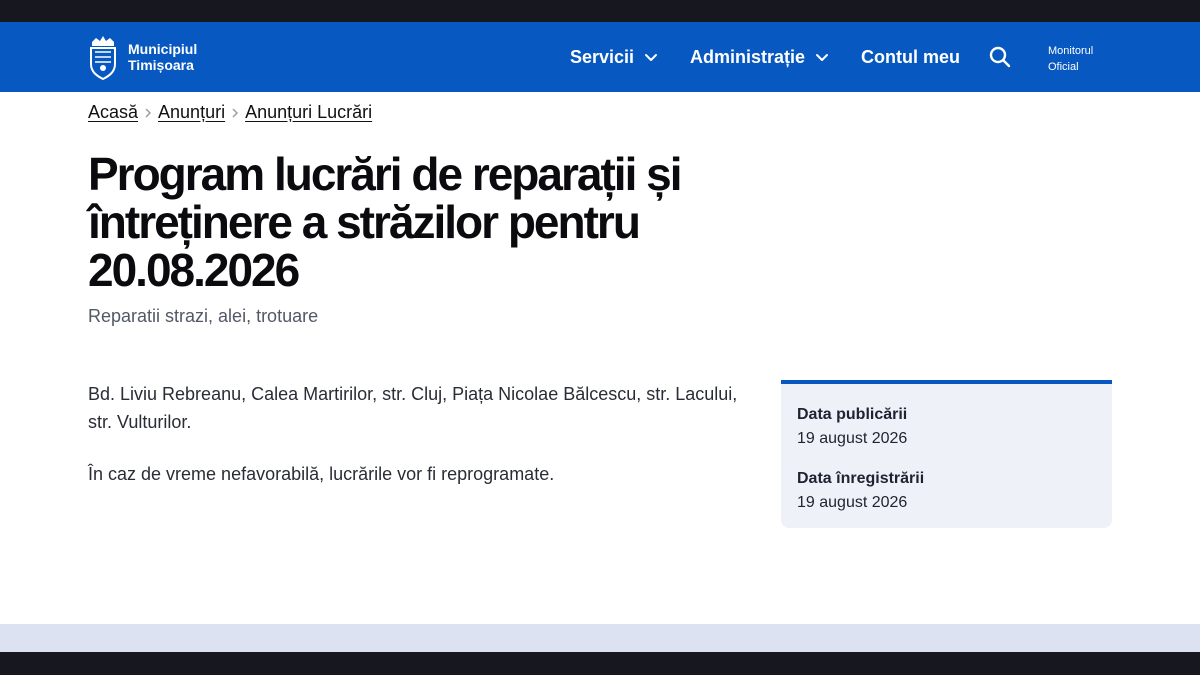  What do you see at coordinates (852, 414) in the screenshot?
I see `published-label: Data publicării` at bounding box center [852, 414].